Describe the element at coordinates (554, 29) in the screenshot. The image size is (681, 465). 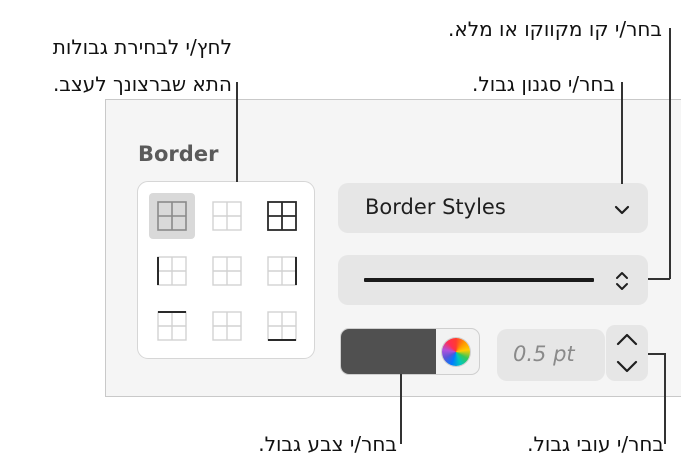
I see `callout-line-type: בחר/י קו מקווקו או מלא.` at that location.